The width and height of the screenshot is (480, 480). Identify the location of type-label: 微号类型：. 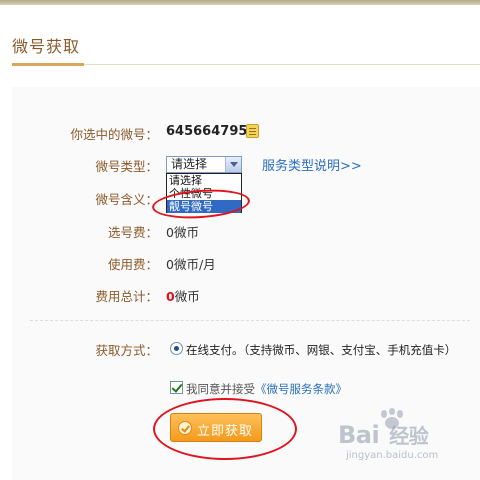
(126, 166).